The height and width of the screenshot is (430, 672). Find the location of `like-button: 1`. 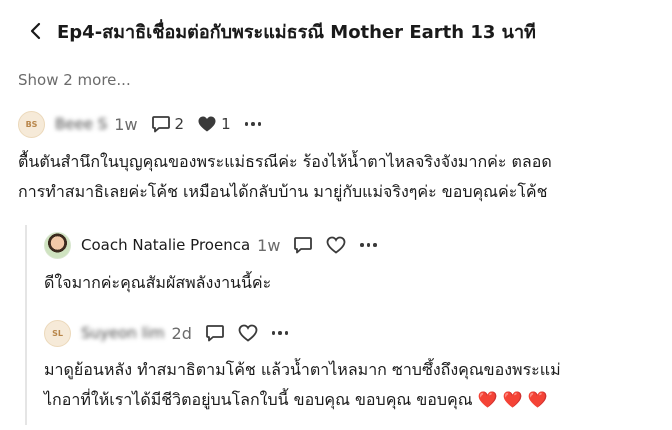

like-button: 1 is located at coordinates (214, 124).